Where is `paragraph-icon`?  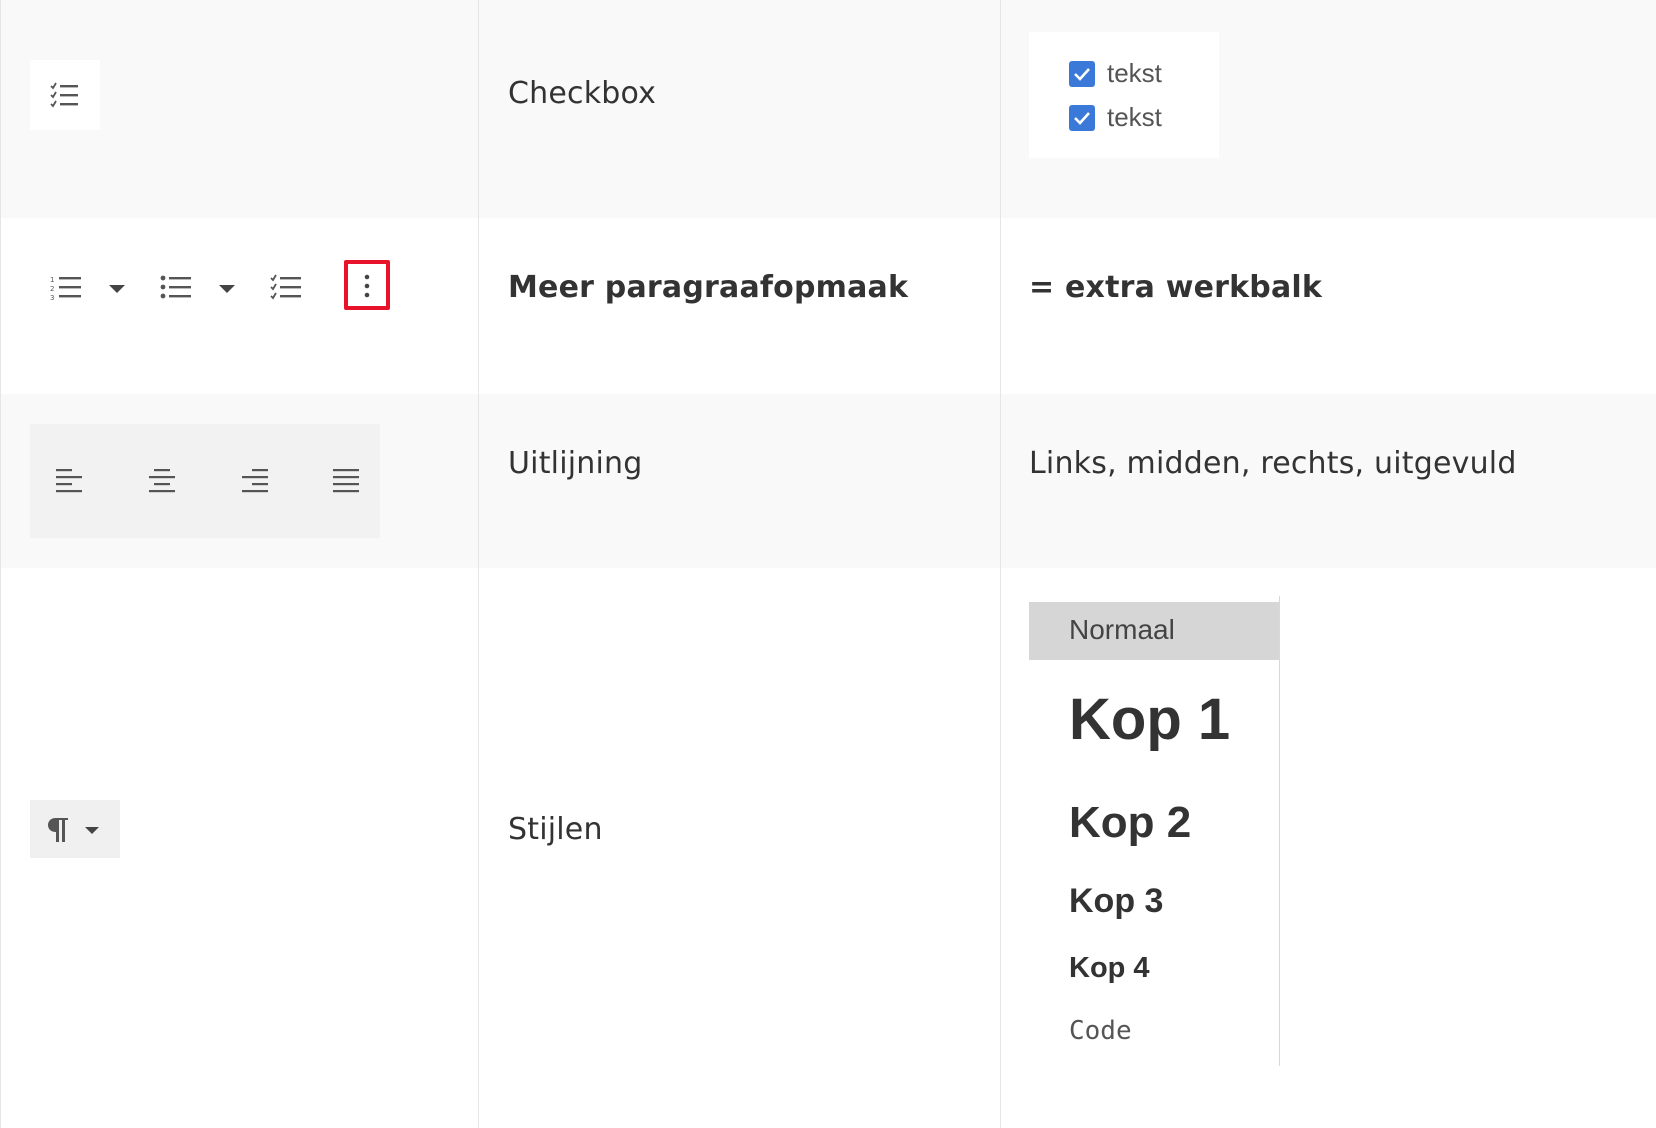
paragraph-icon is located at coordinates (58, 830).